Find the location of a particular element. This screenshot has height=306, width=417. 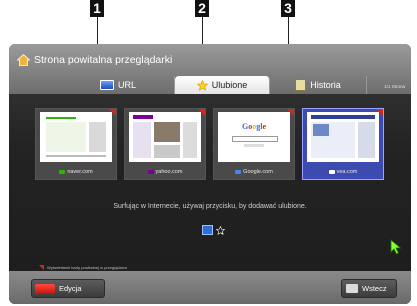

back-button: Wstecz is located at coordinates (369, 288).